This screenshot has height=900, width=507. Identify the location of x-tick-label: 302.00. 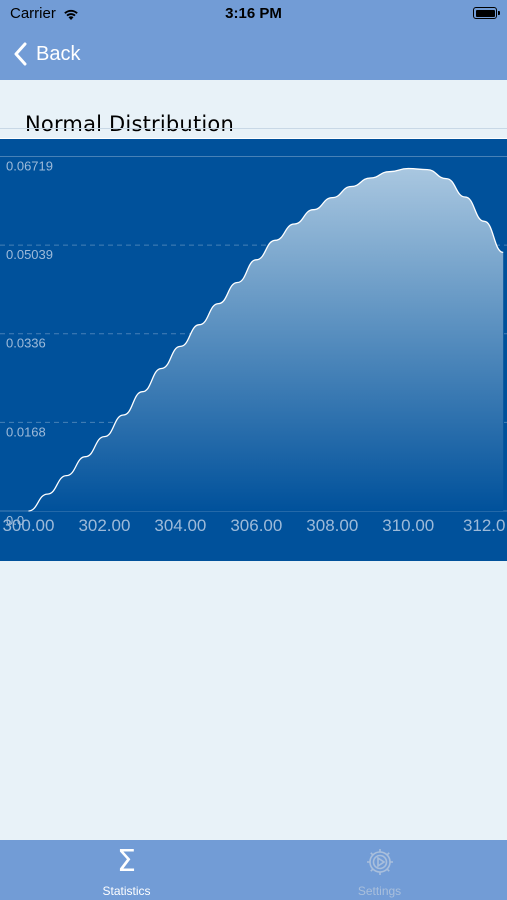
(104, 525).